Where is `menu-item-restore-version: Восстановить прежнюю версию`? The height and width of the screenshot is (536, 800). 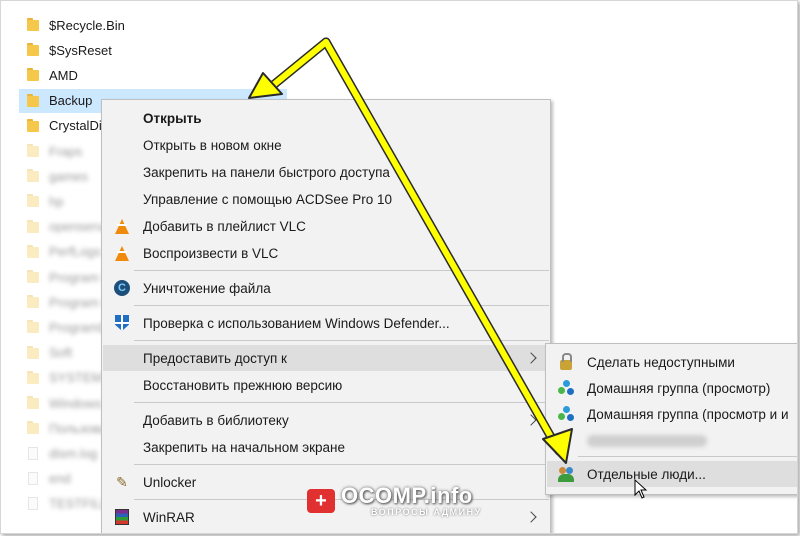
menu-item-restore-version: Восстановить прежнюю версию is located at coordinates (326, 385).